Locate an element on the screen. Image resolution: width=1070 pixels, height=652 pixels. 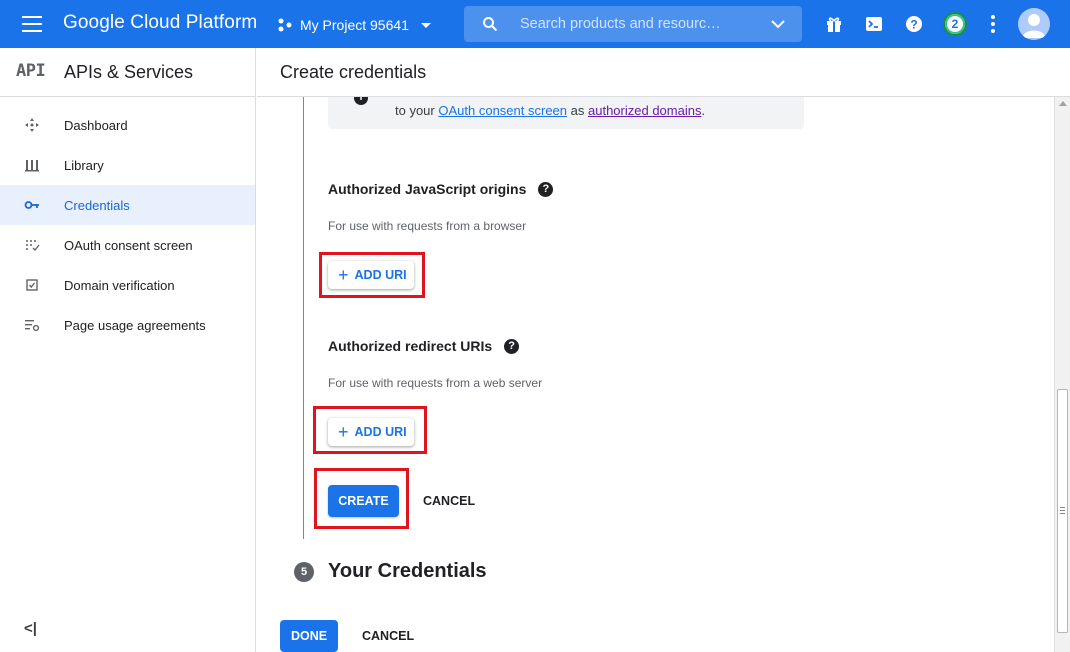
sidebar-item-label: Domain verification is located at coordinates (119, 285).